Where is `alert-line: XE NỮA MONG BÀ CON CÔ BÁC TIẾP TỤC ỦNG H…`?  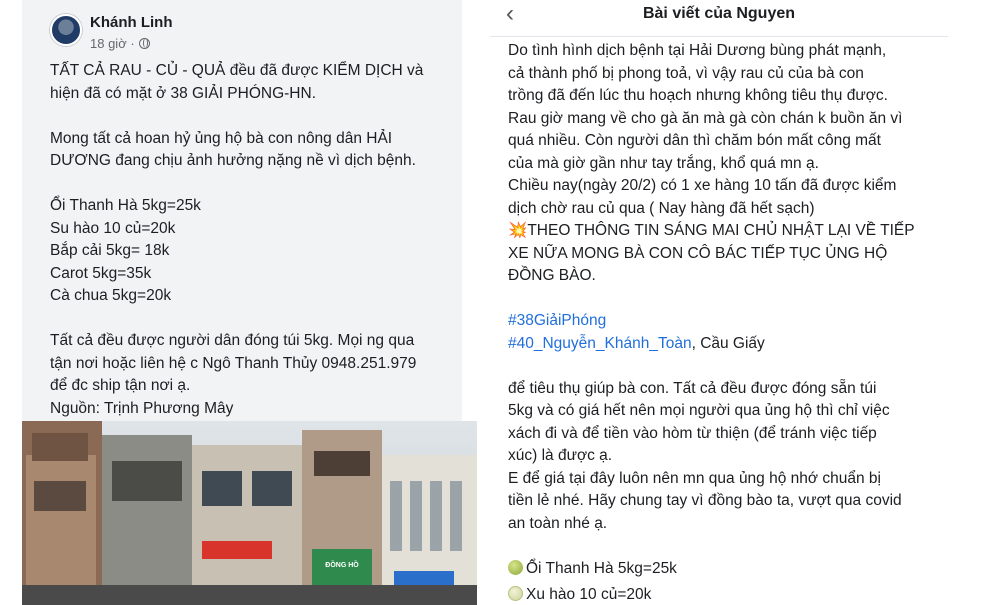
alert-line: XE NỮA MONG BÀ CON CÔ BÁC TIẾP TỤC ỦNG H… is located at coordinates (698, 253).